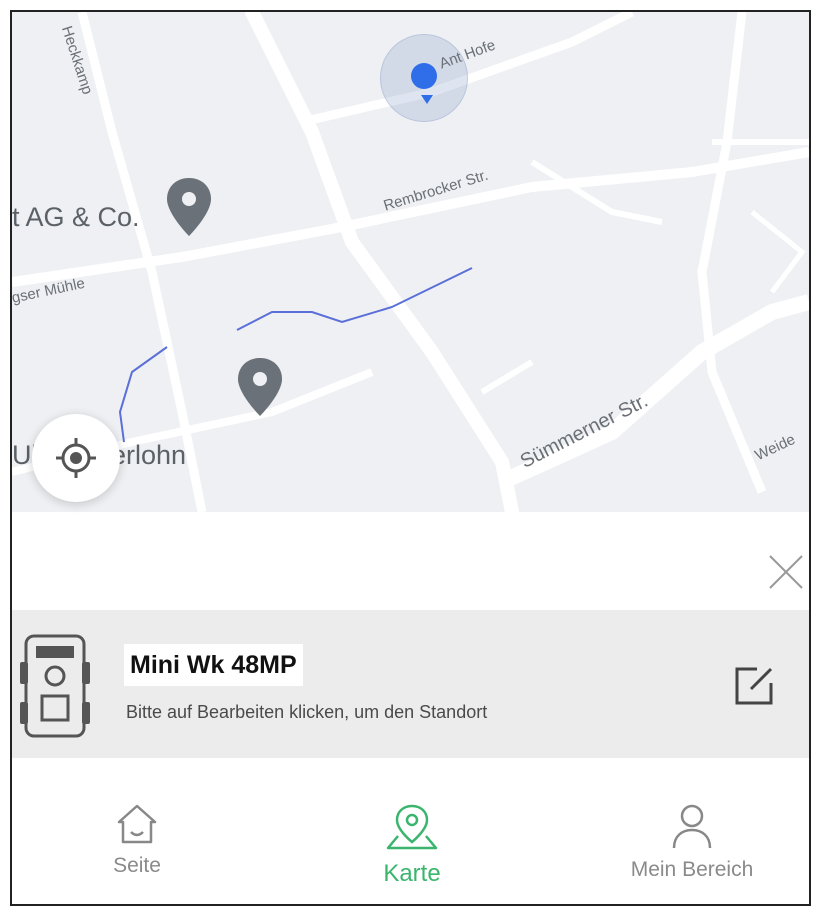  I want to click on nav-label: Seite, so click(137, 865).